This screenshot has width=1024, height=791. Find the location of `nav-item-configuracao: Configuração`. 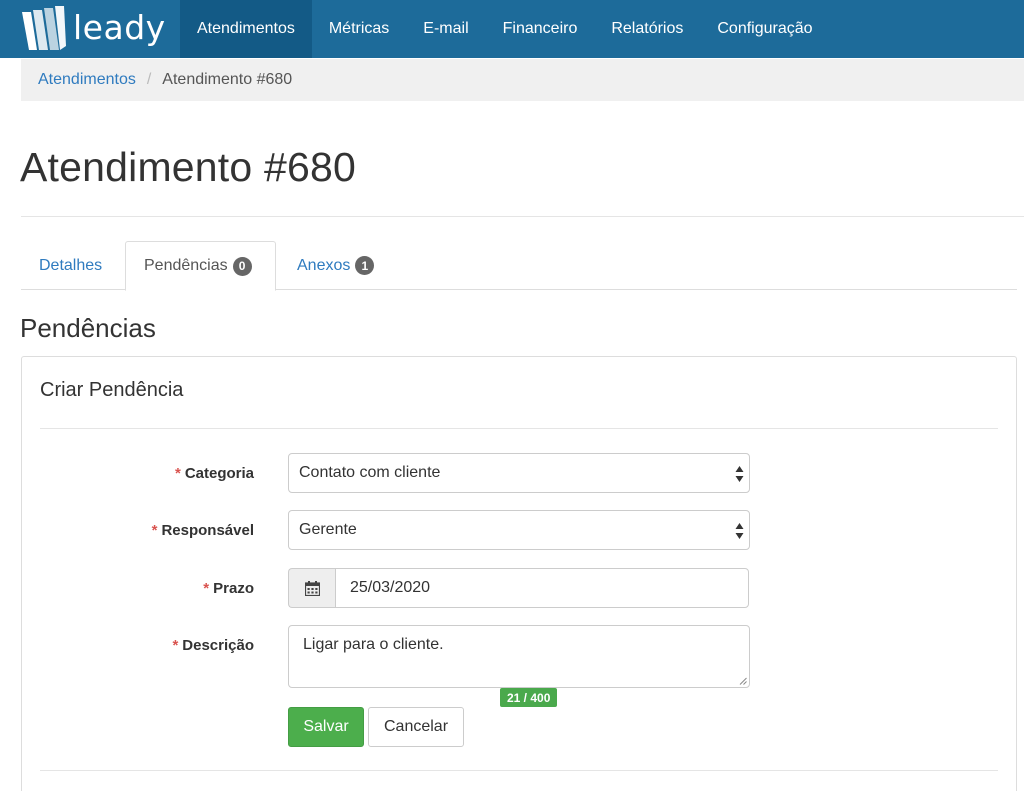

nav-item-configuracao: Configuração is located at coordinates (764, 29).